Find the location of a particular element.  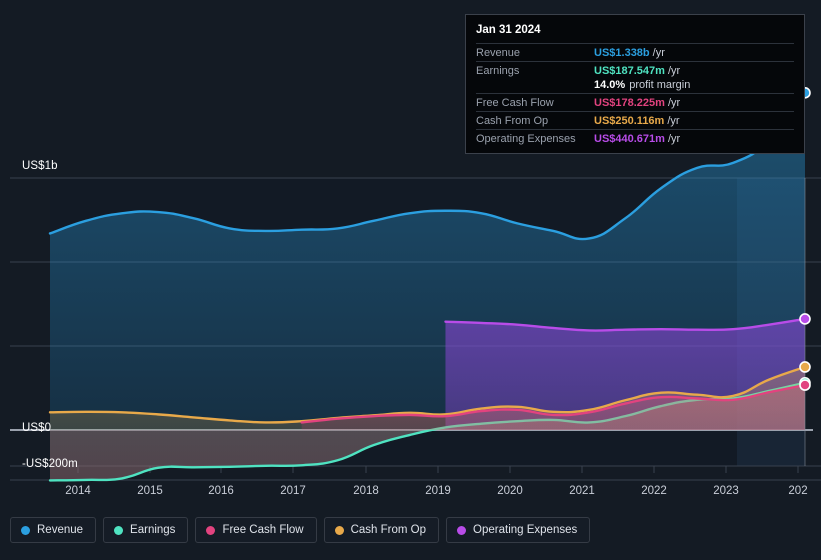

endpoint-marker-cash-from-op is located at coordinates (805, 367).